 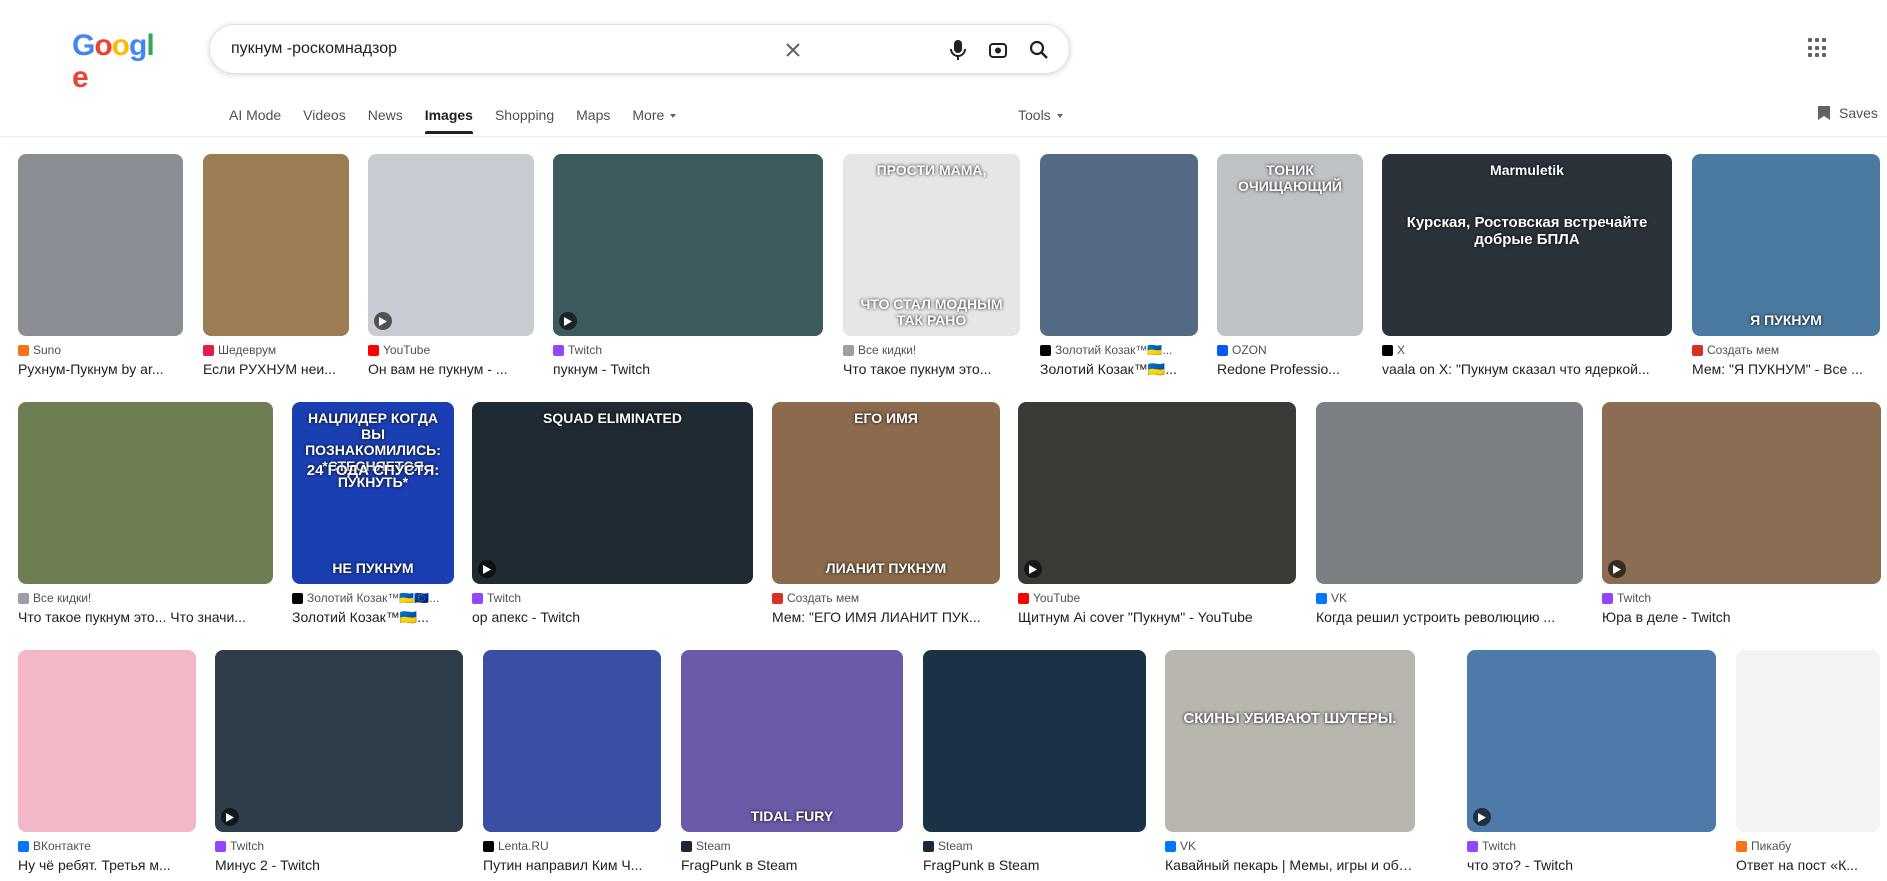 I want to click on google-logo: Googl e, so click(x=119, y=62).